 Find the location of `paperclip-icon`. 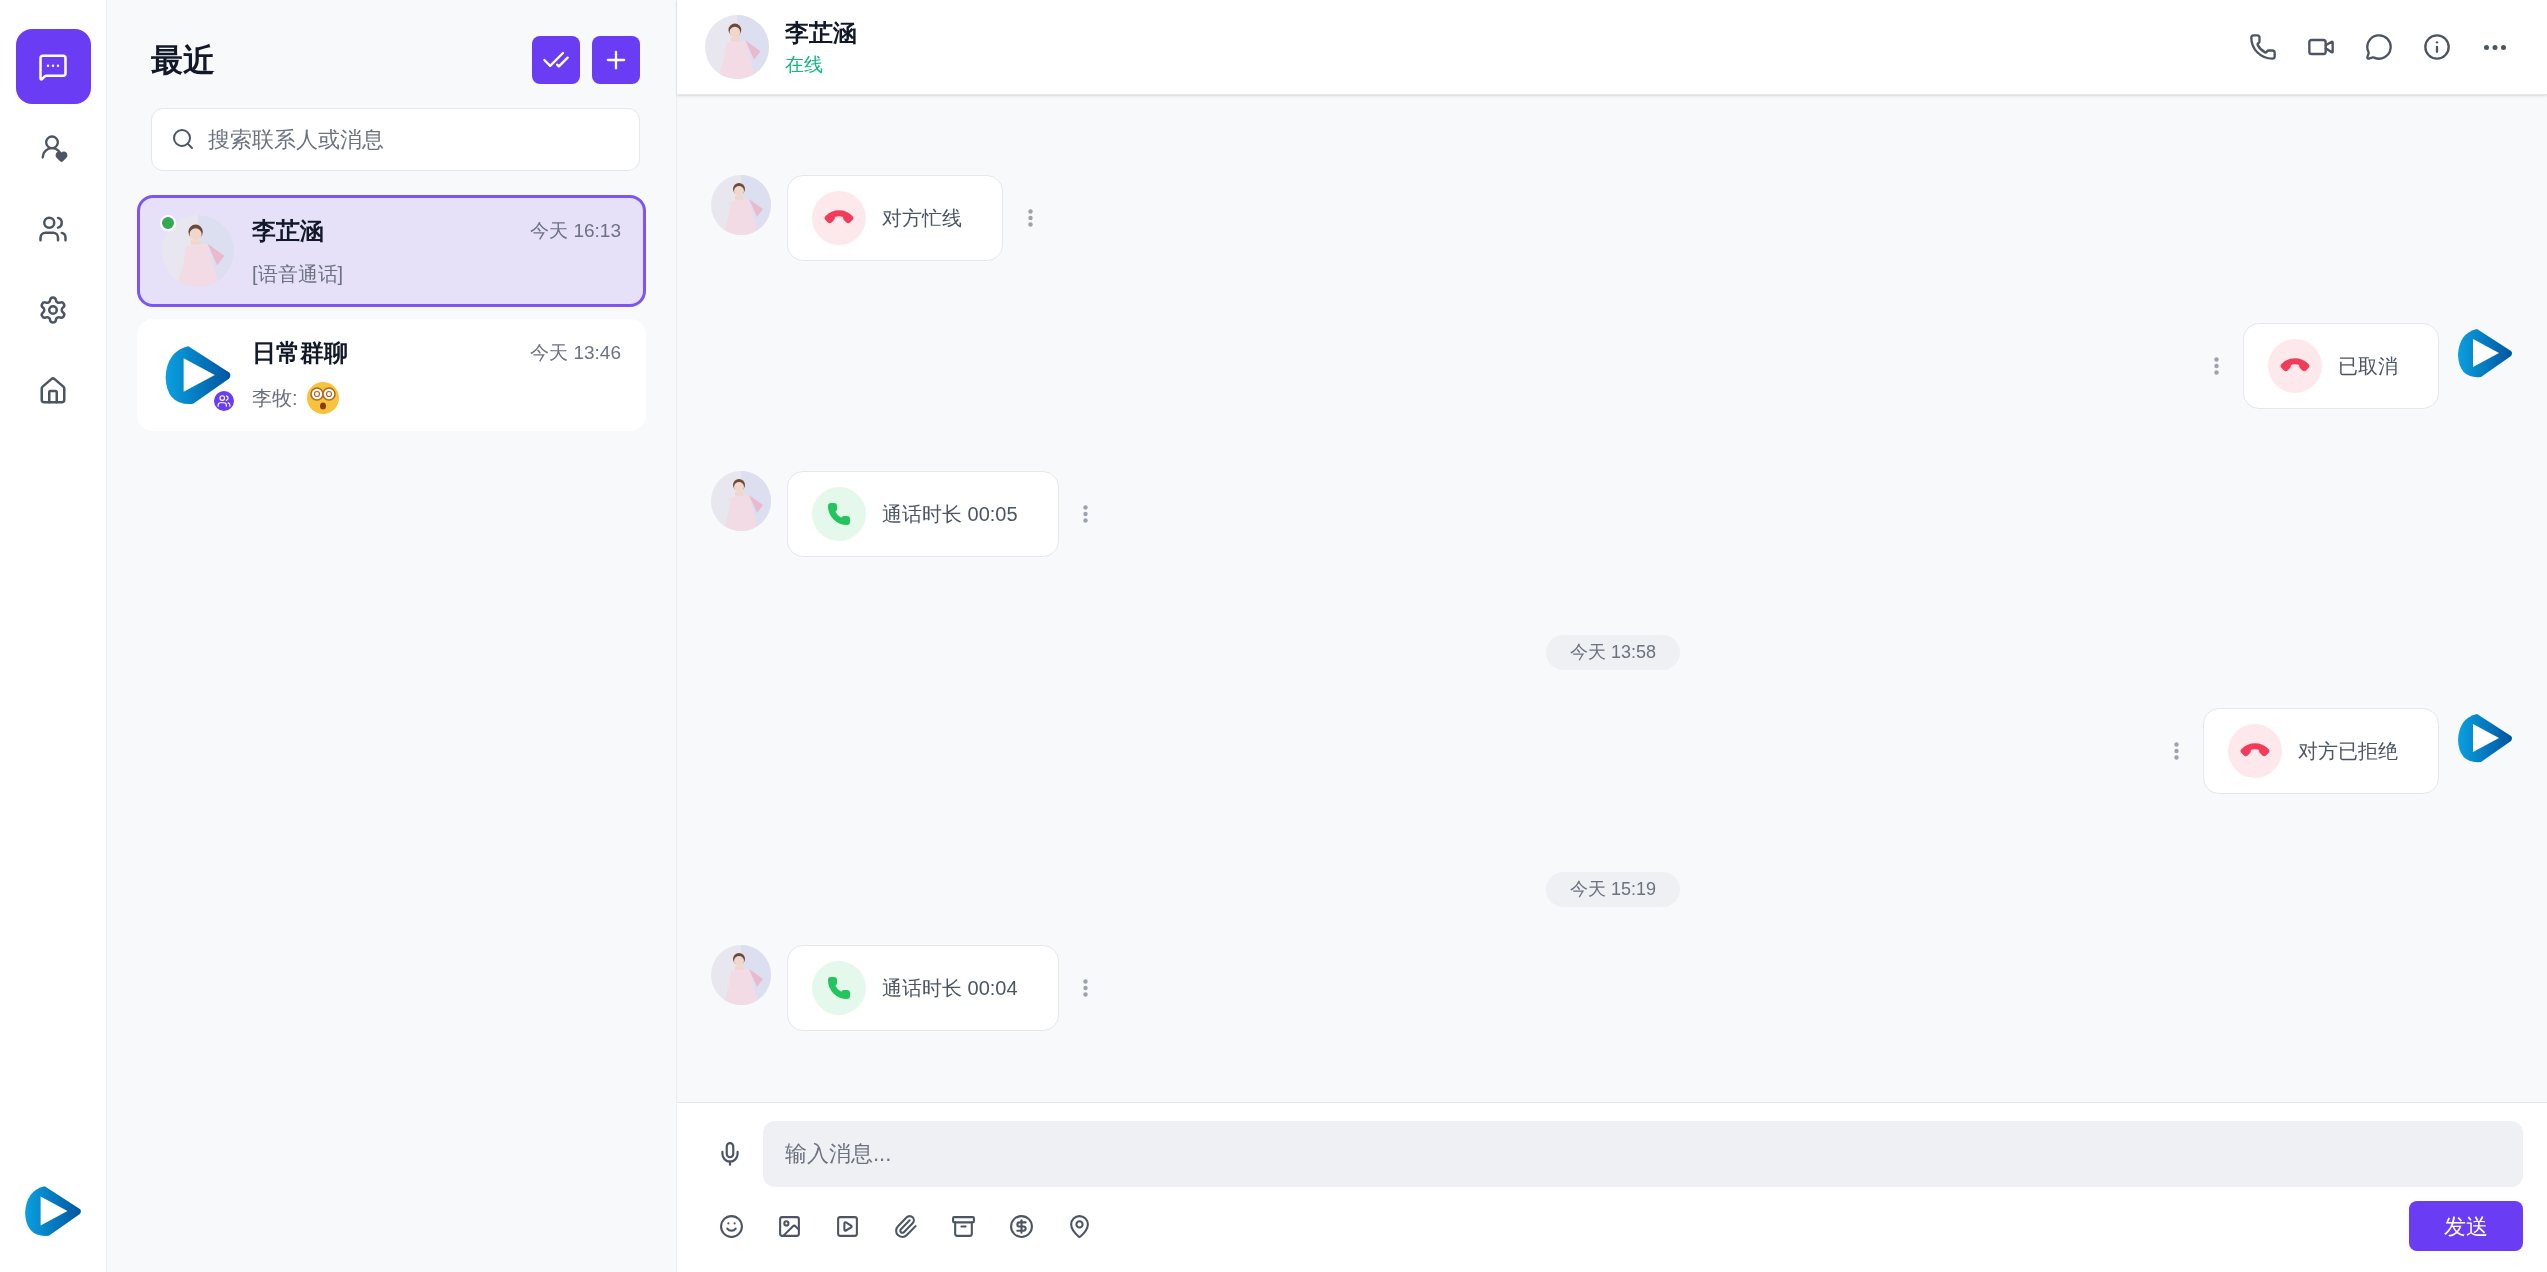

paperclip-icon is located at coordinates (905, 1226).